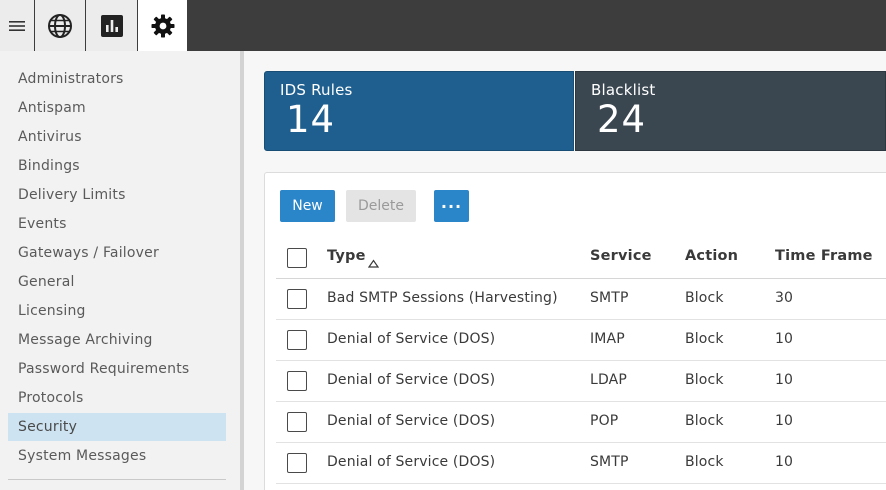  What do you see at coordinates (117, 427) in the screenshot?
I see `sidebar-item-security: Security` at bounding box center [117, 427].